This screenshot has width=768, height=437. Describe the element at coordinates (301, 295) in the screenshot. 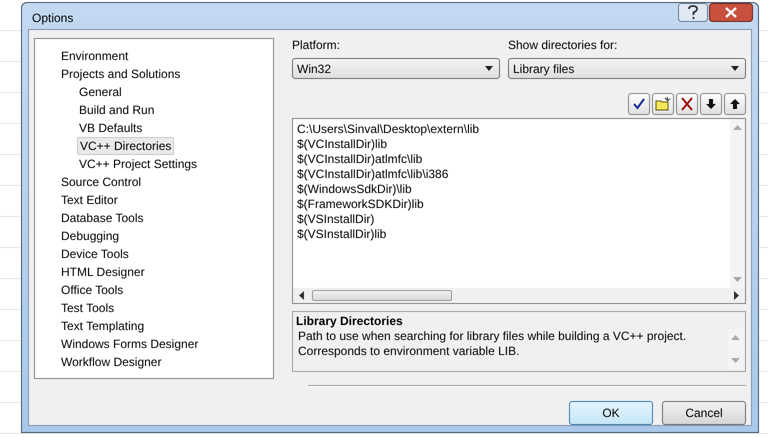

I see `scroll-left-arrow-icon` at that location.